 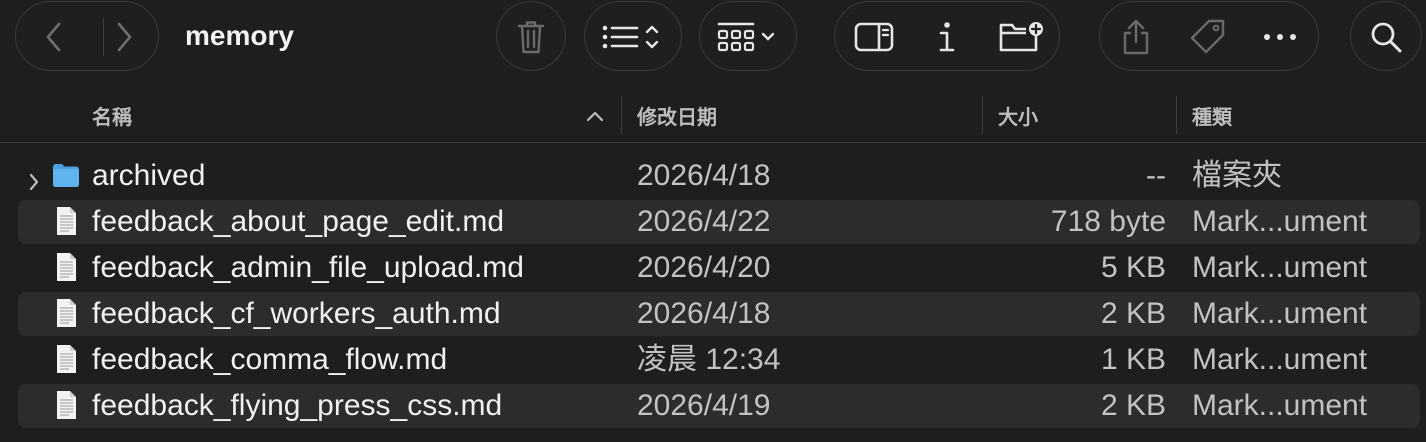 What do you see at coordinates (297, 405) in the screenshot?
I see `file-name: feedback_flying_press_css.md` at bounding box center [297, 405].